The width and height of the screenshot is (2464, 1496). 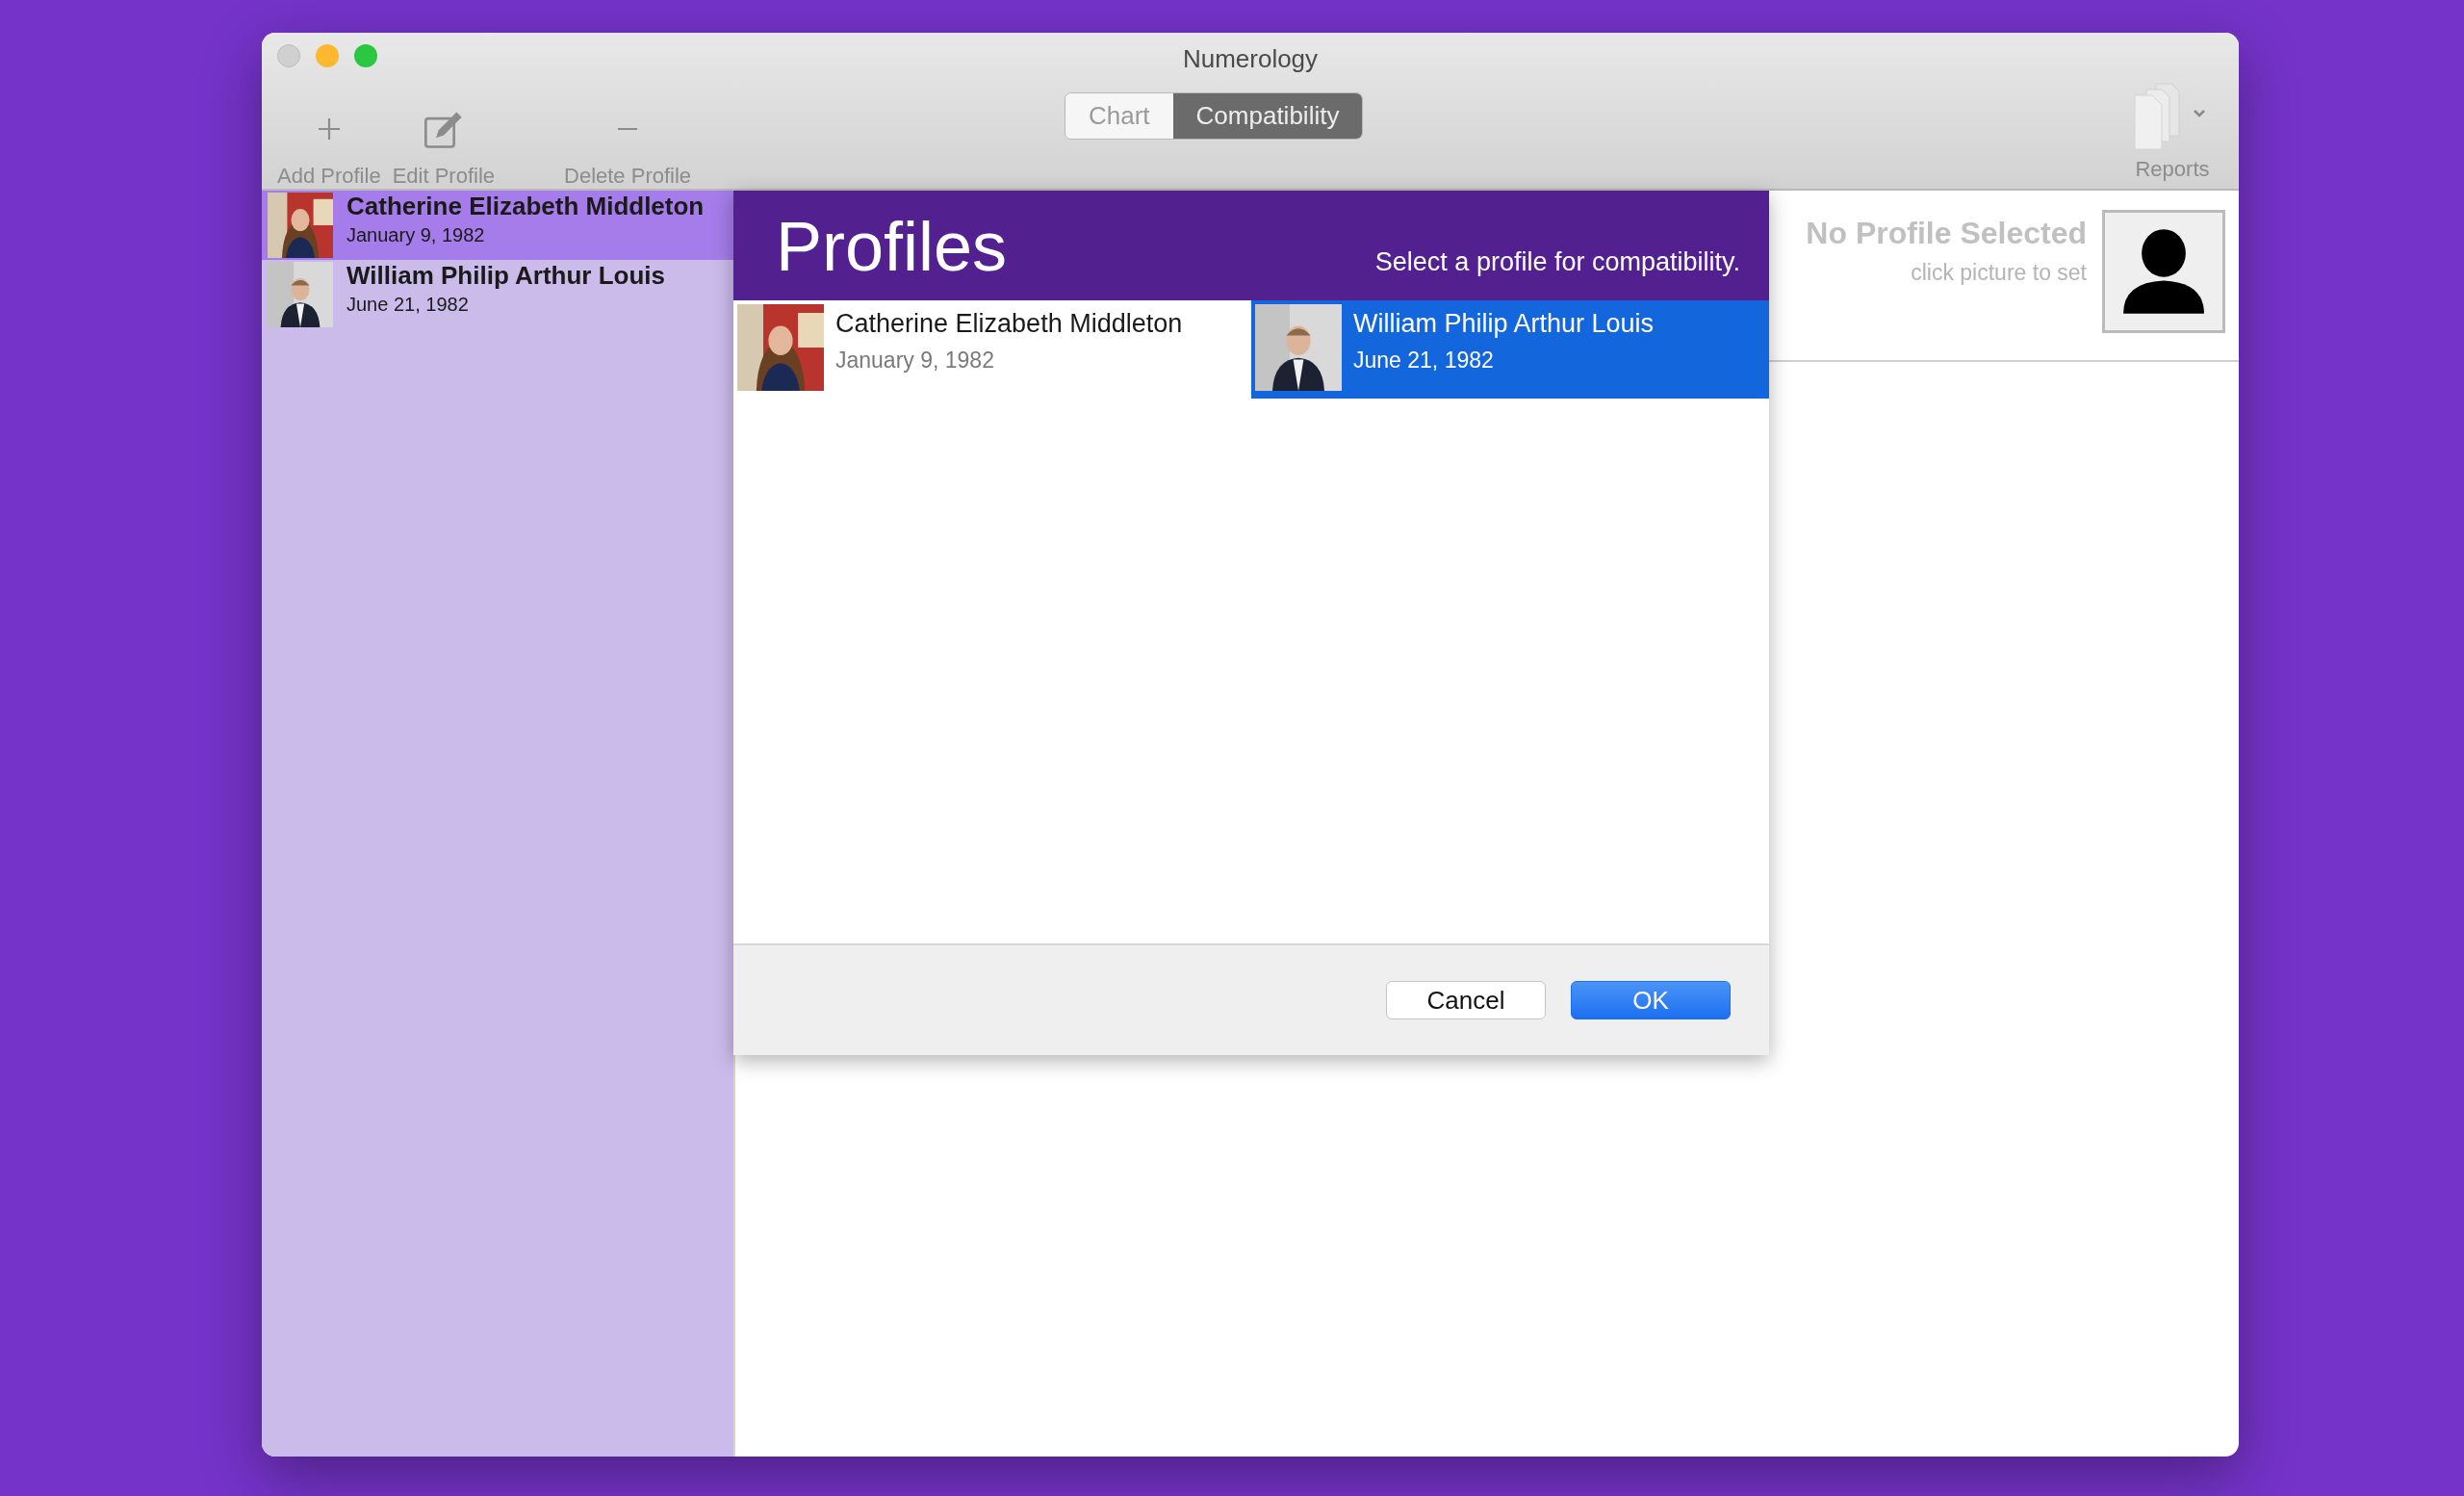 I want to click on cancel-button: Cancel, so click(x=1466, y=1000).